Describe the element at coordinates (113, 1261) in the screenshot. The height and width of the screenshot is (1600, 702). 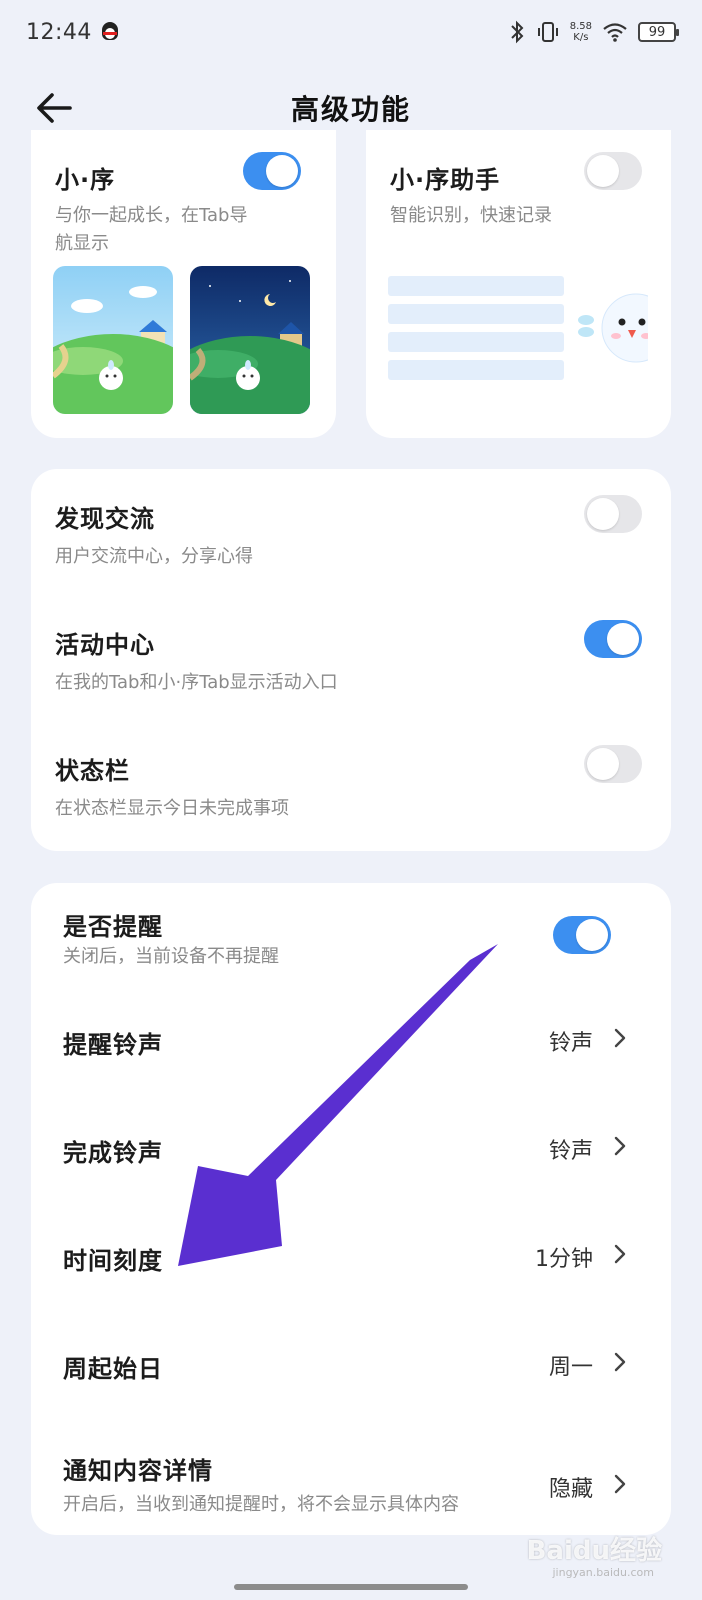
I see `time-scale-title: 时间刻度` at that location.